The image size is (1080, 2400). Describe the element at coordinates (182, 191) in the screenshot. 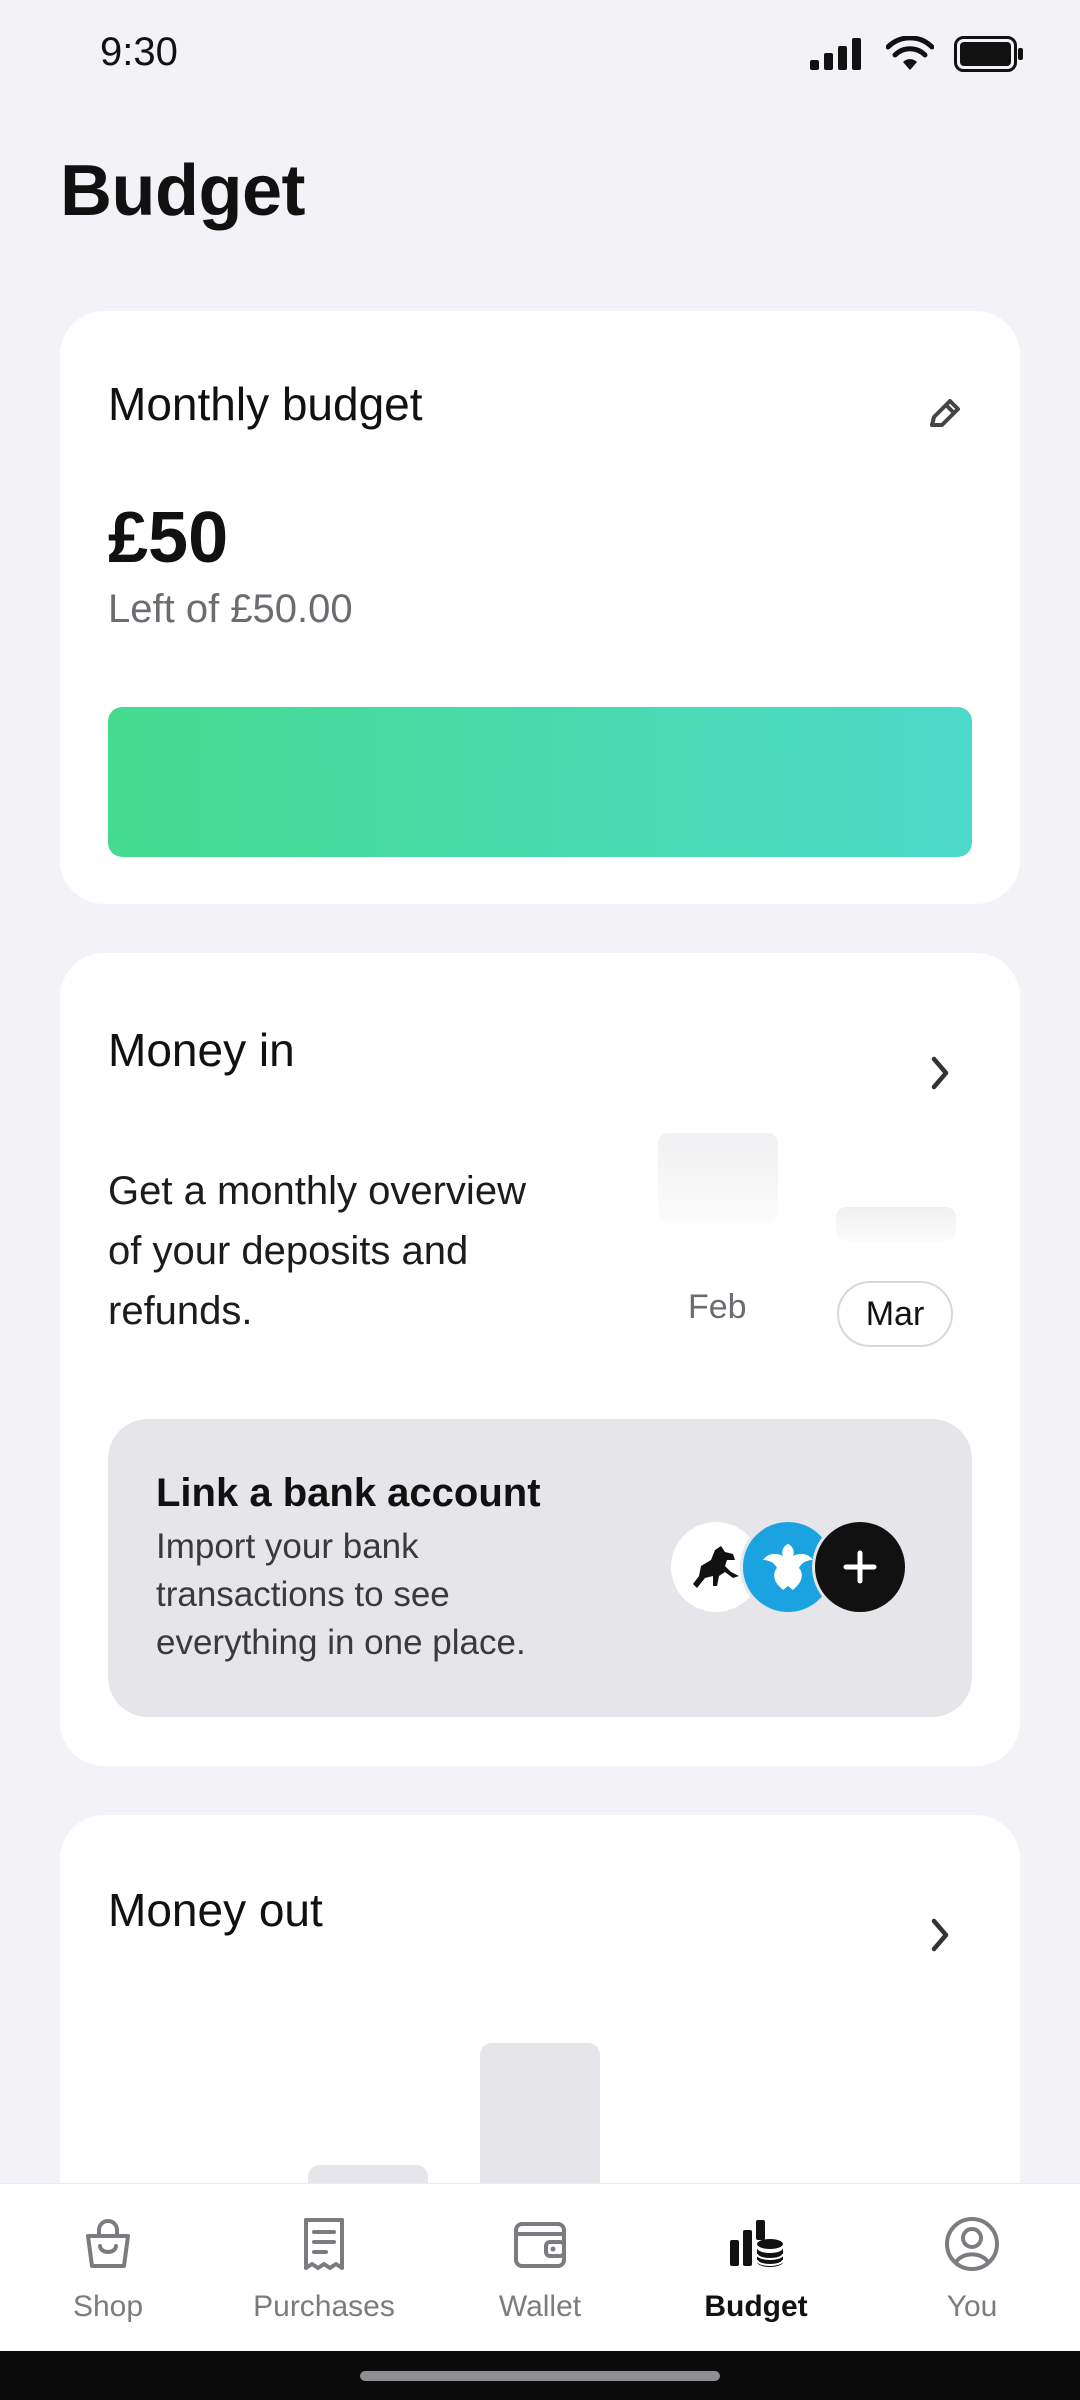

I see `page-title: Budget` at that location.